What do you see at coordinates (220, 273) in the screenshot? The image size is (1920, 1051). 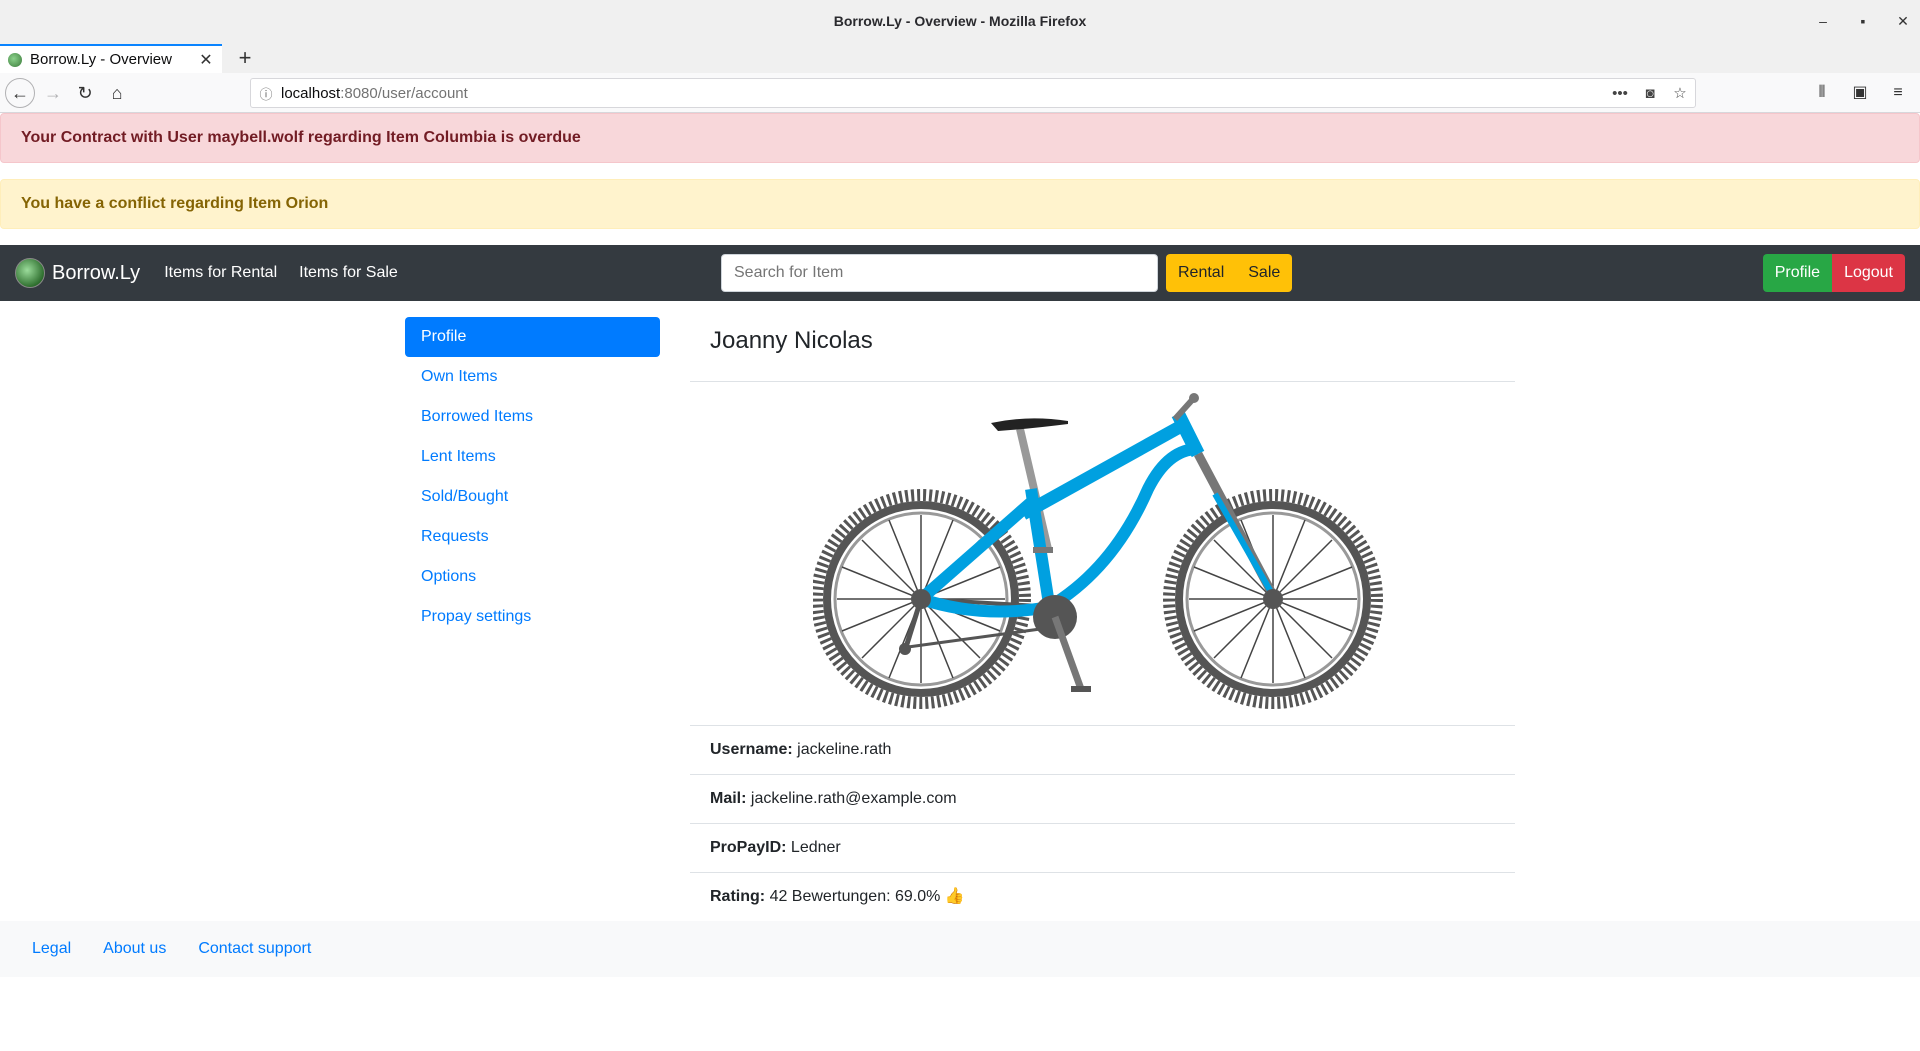 I see `nav-items-for-rental: Items for Rental` at bounding box center [220, 273].